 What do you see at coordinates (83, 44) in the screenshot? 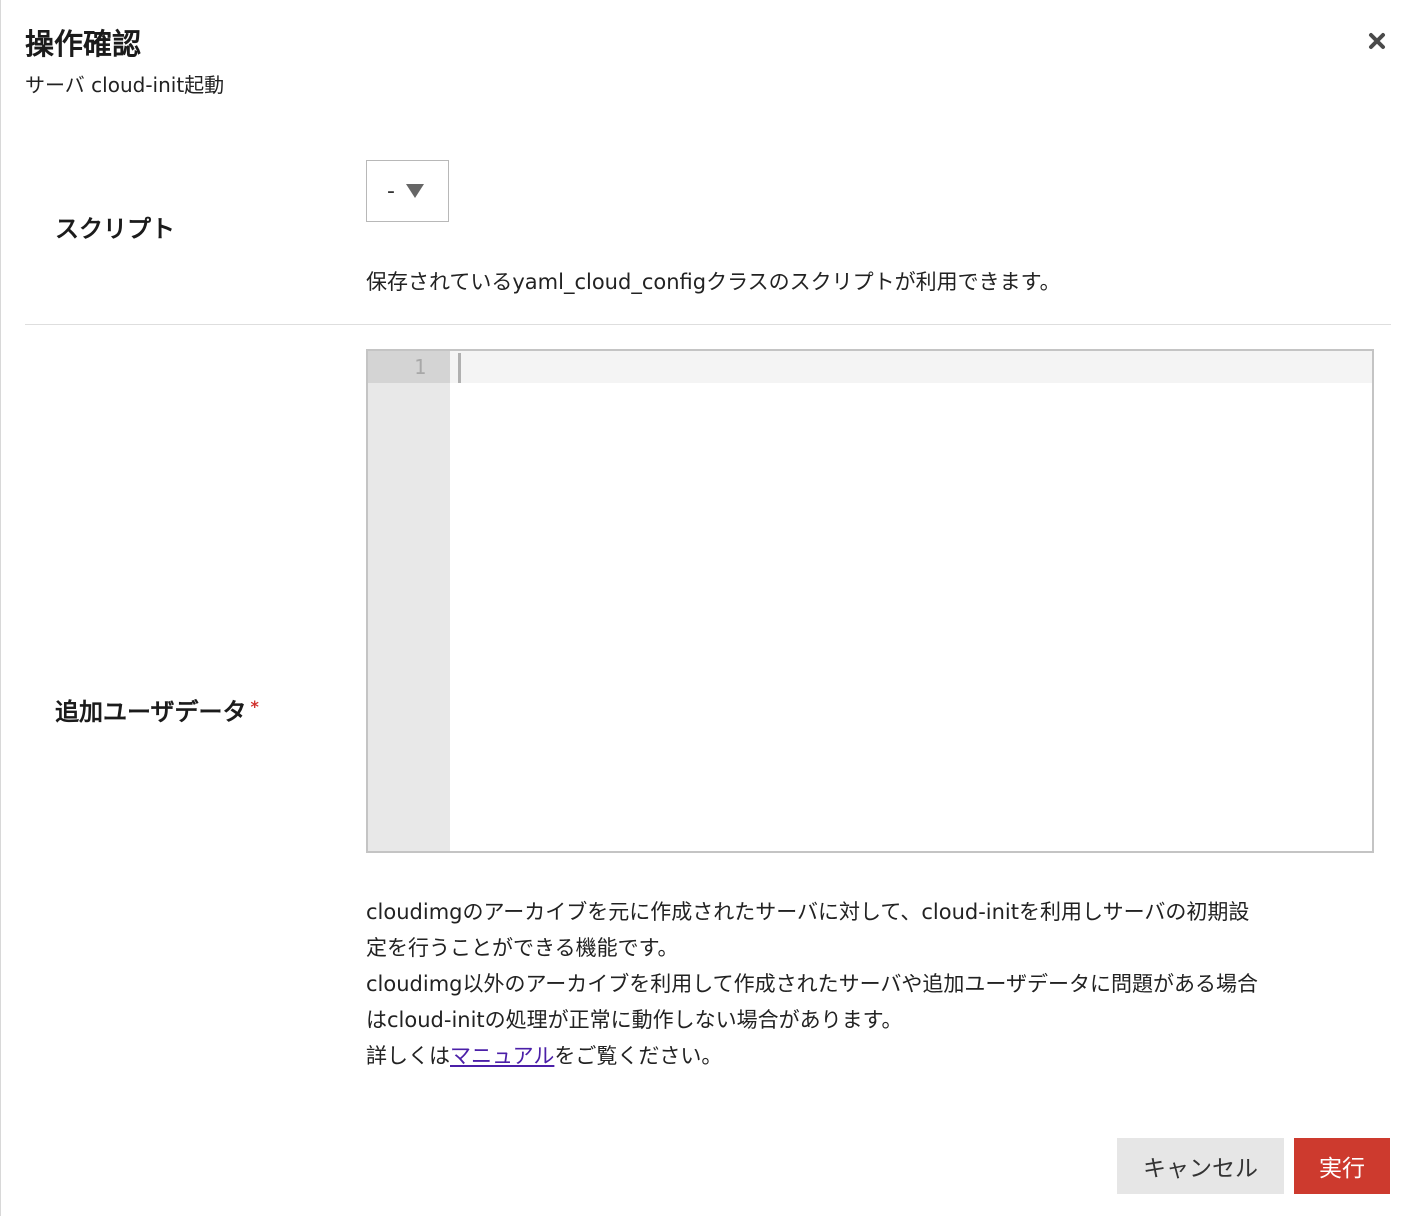
I see `dialog-title: 操作確認` at bounding box center [83, 44].